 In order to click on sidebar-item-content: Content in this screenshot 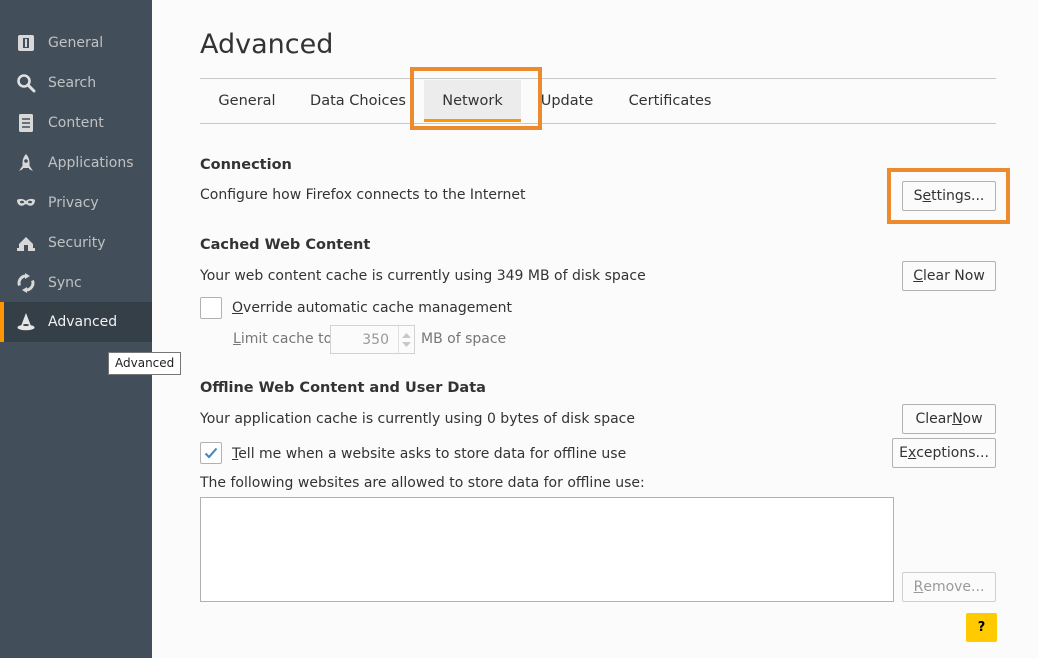, I will do `click(76, 123)`.